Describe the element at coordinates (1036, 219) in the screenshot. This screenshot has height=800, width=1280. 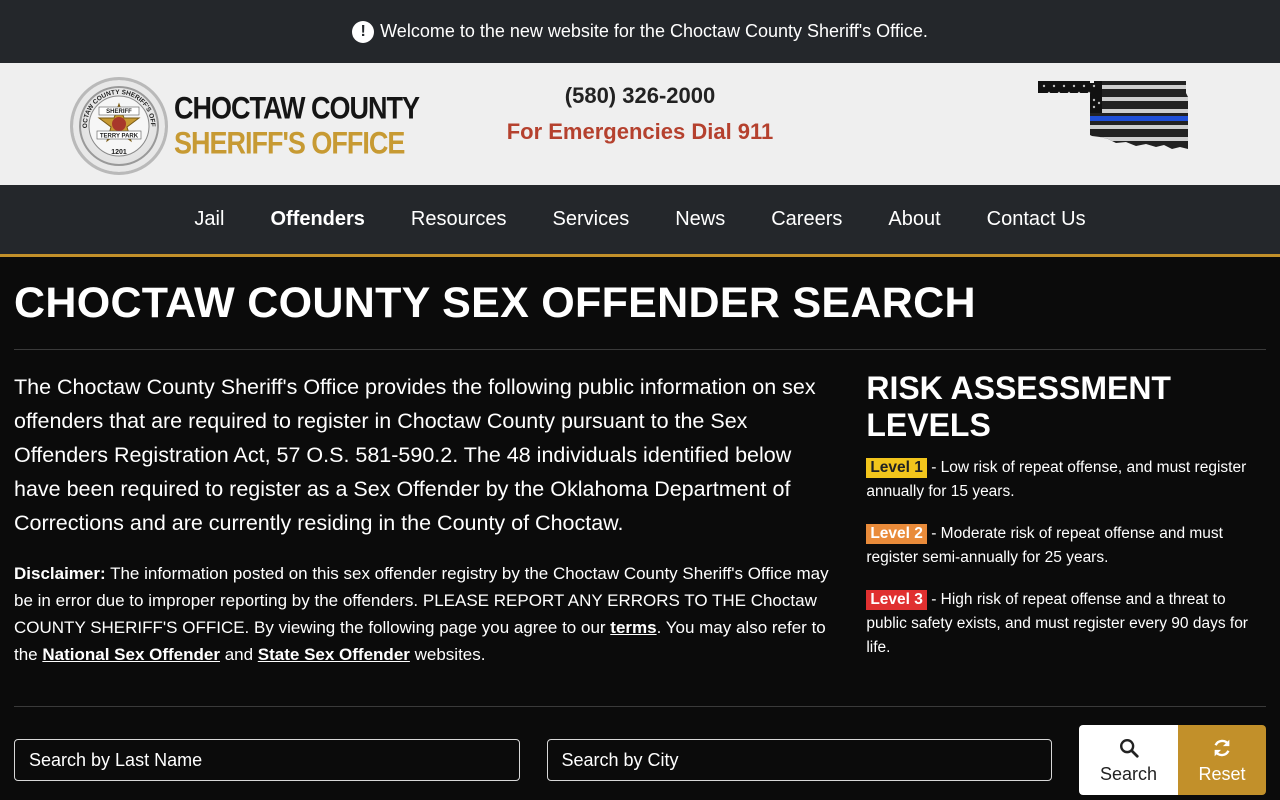
I see `nav-contact-us: Contact Us` at that location.